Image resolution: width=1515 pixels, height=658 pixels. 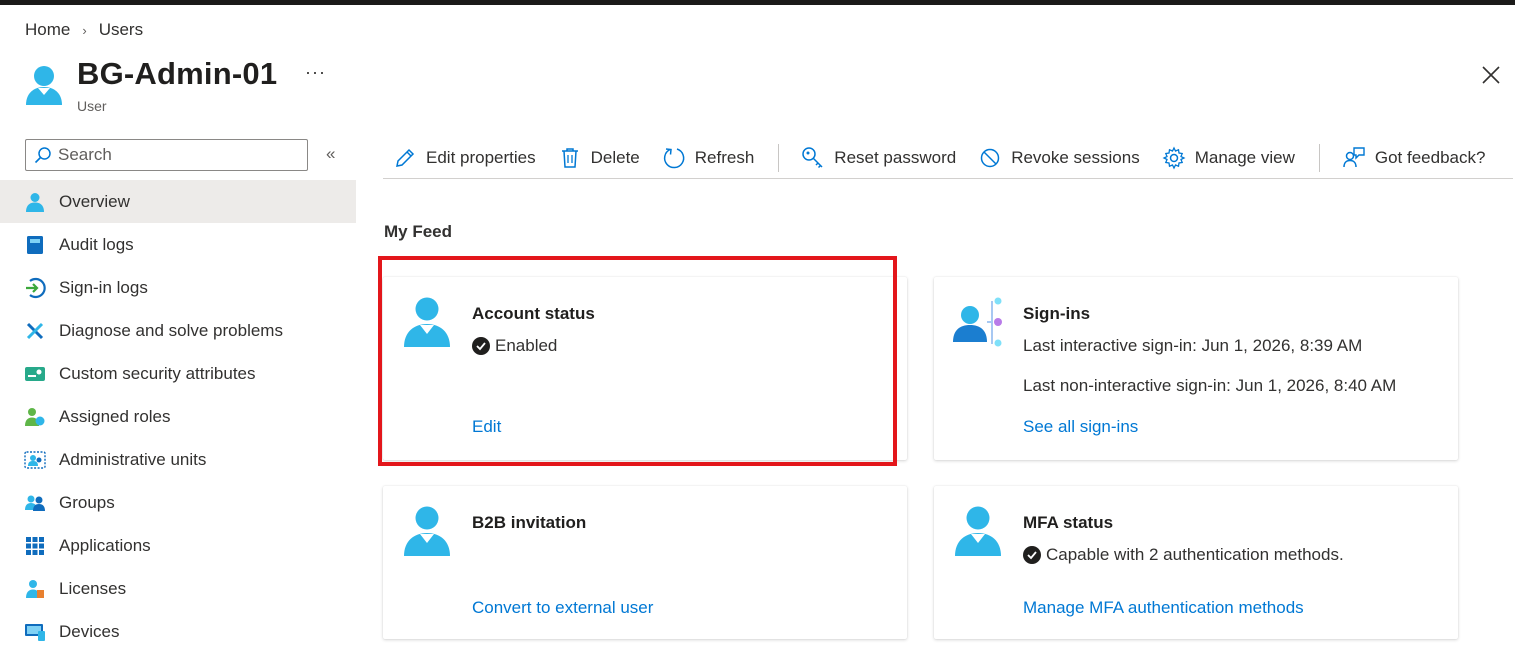 What do you see at coordinates (35, 589) in the screenshot?
I see `licenses-icon` at bounding box center [35, 589].